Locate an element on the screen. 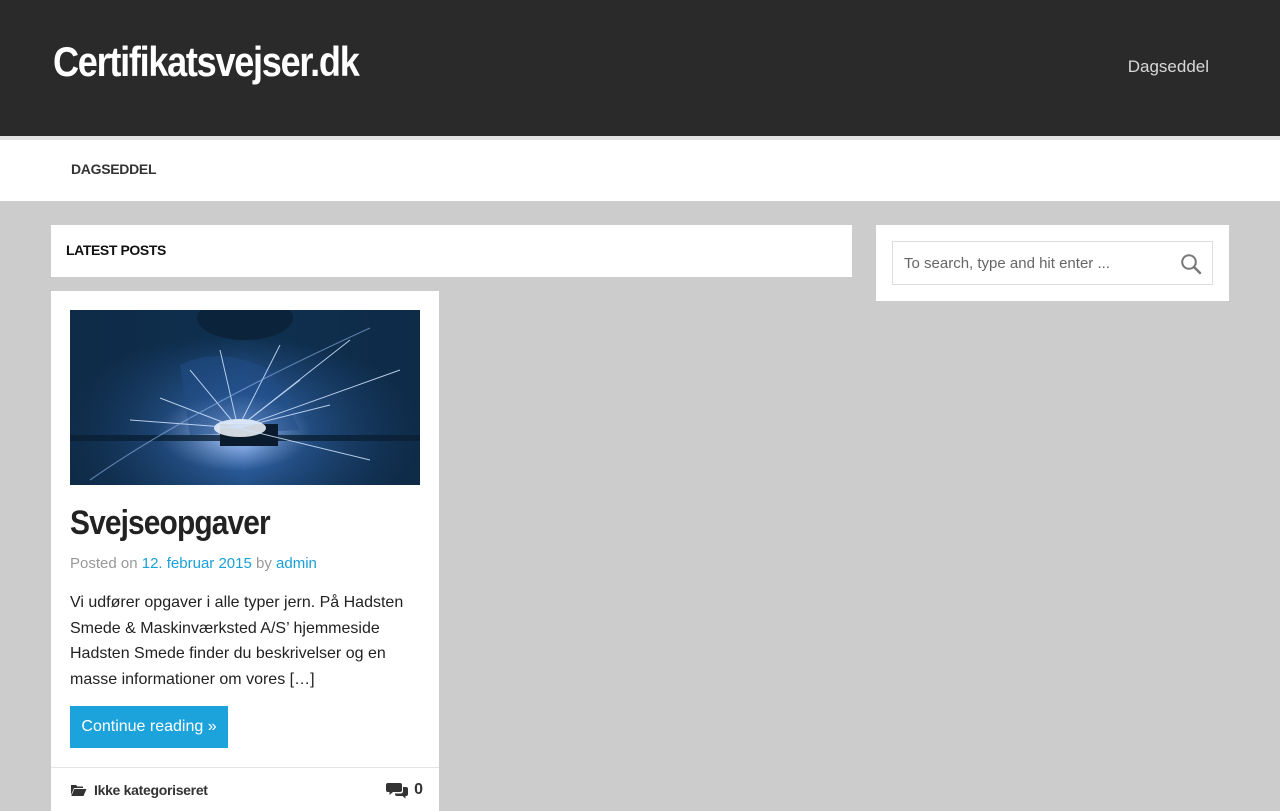  post-thumbnail is located at coordinates (245, 397).